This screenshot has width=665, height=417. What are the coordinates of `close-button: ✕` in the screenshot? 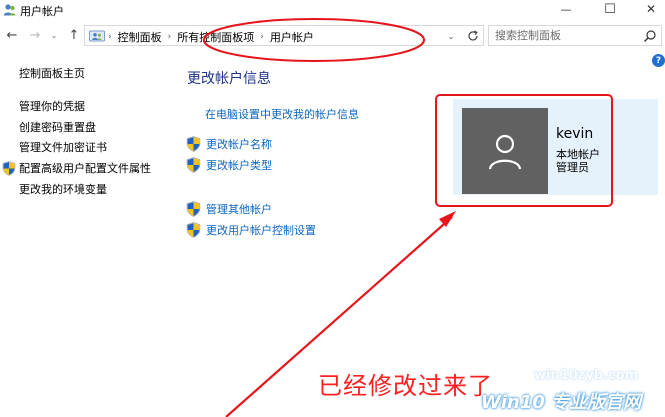 It's located at (650, 9).